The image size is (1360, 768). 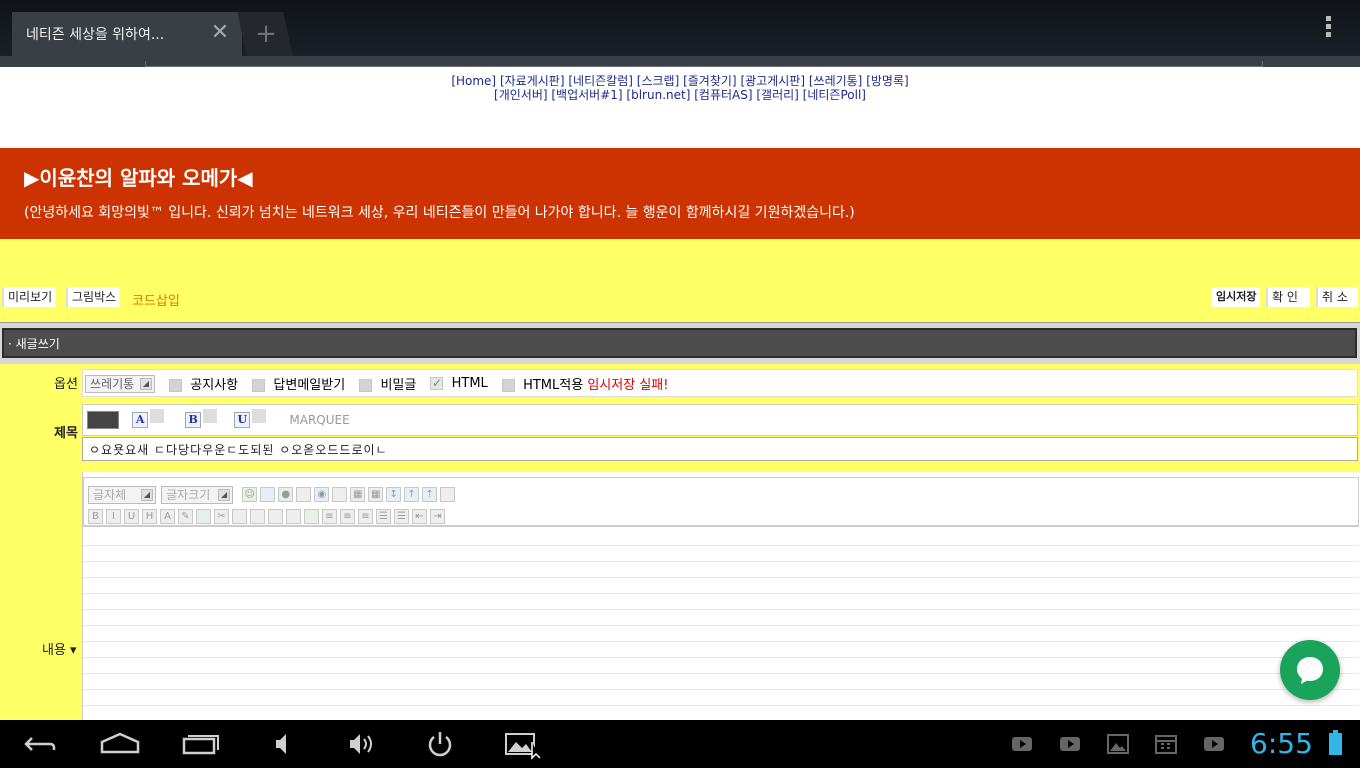 What do you see at coordinates (376, 494) in the screenshot?
I see `table-grid-icon: ▦` at bounding box center [376, 494].